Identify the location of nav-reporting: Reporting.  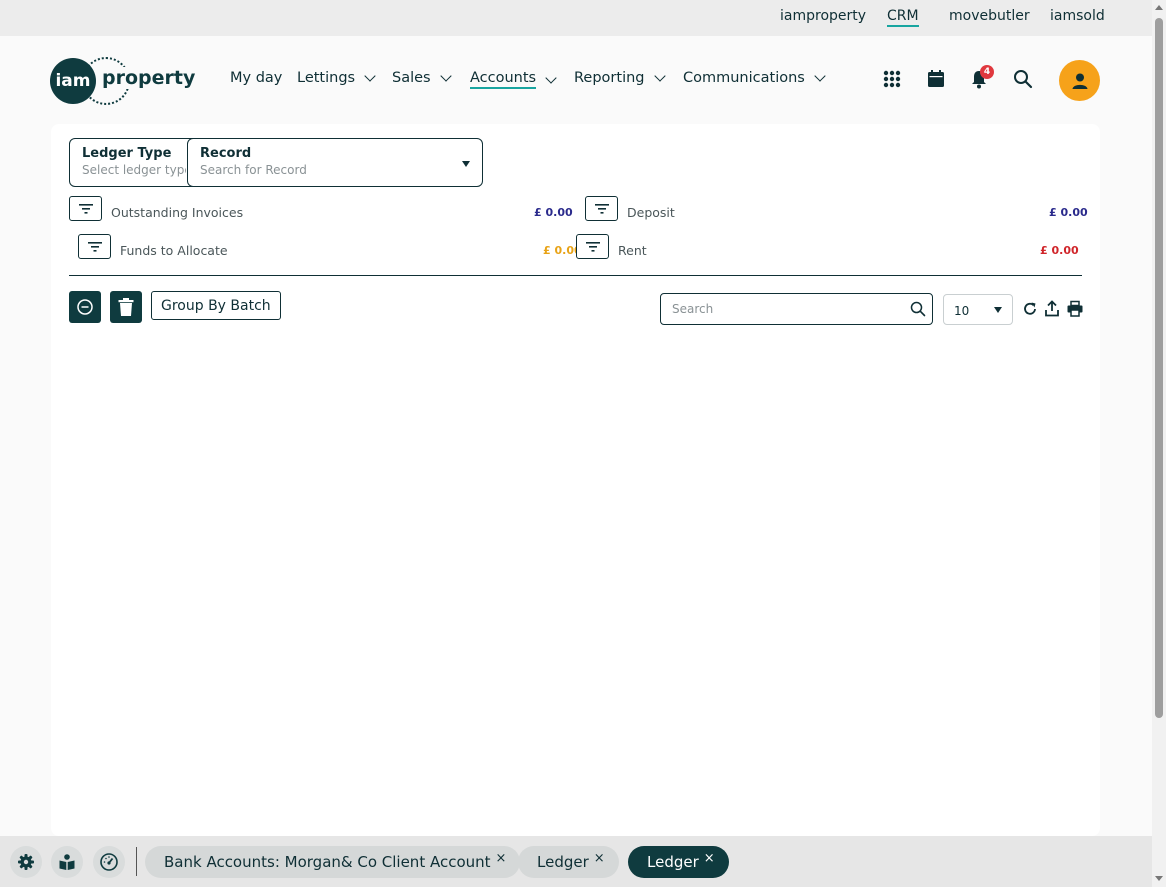
(620, 78).